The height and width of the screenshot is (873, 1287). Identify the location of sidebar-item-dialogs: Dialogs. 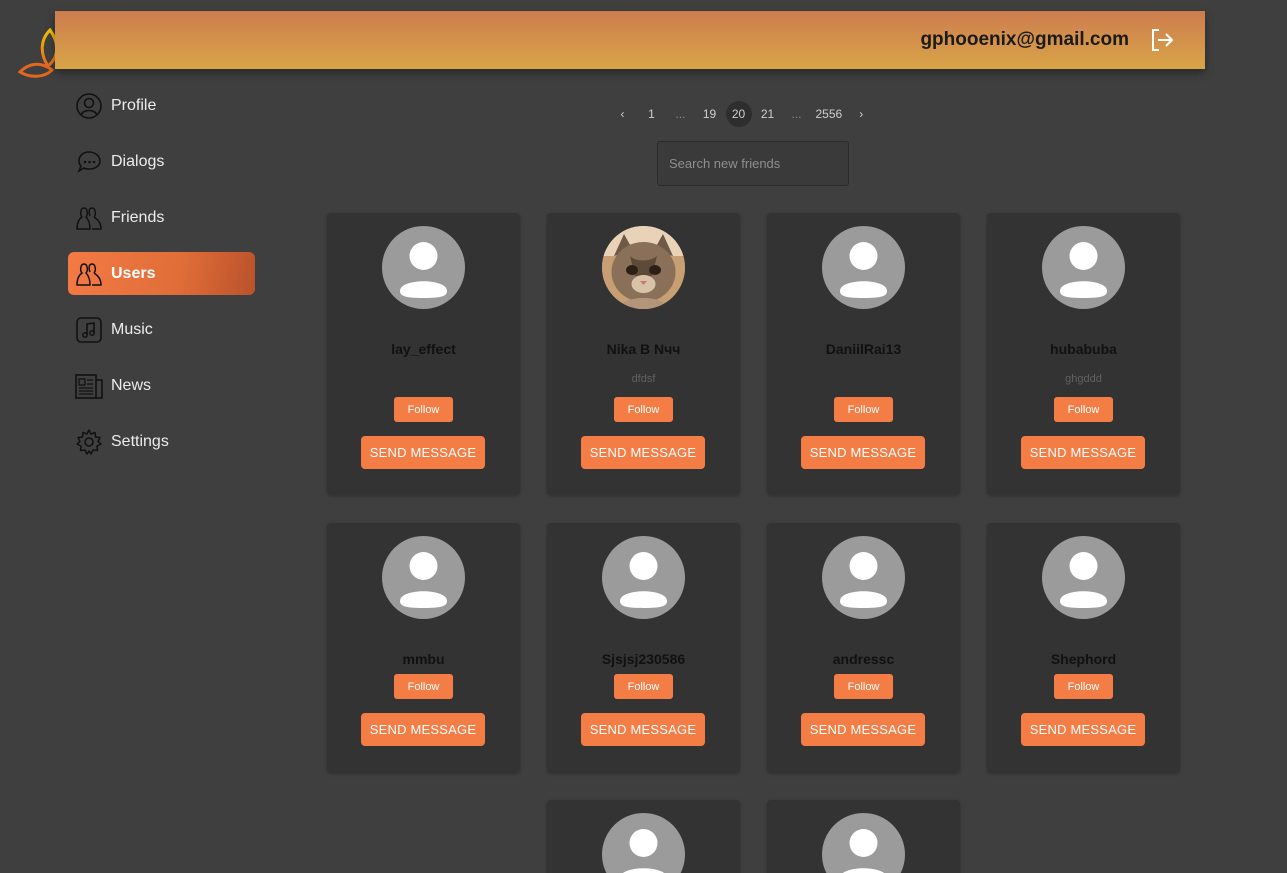
(161, 161).